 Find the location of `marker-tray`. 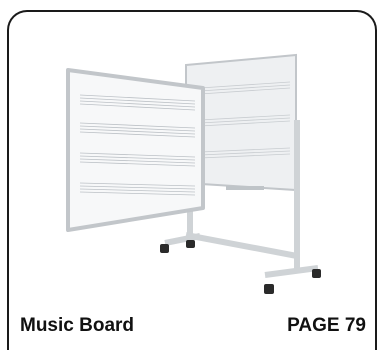

marker-tray is located at coordinates (245, 188).